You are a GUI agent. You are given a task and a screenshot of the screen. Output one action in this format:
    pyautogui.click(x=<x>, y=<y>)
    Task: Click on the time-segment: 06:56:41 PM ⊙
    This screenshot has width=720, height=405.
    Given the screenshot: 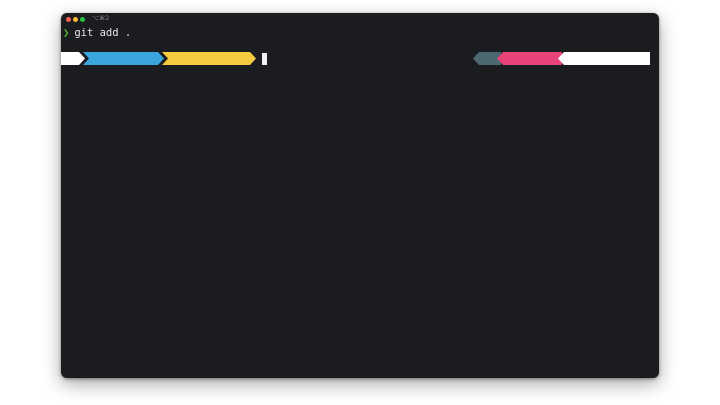 What is the action you would take?
    pyautogui.click(x=604, y=58)
    